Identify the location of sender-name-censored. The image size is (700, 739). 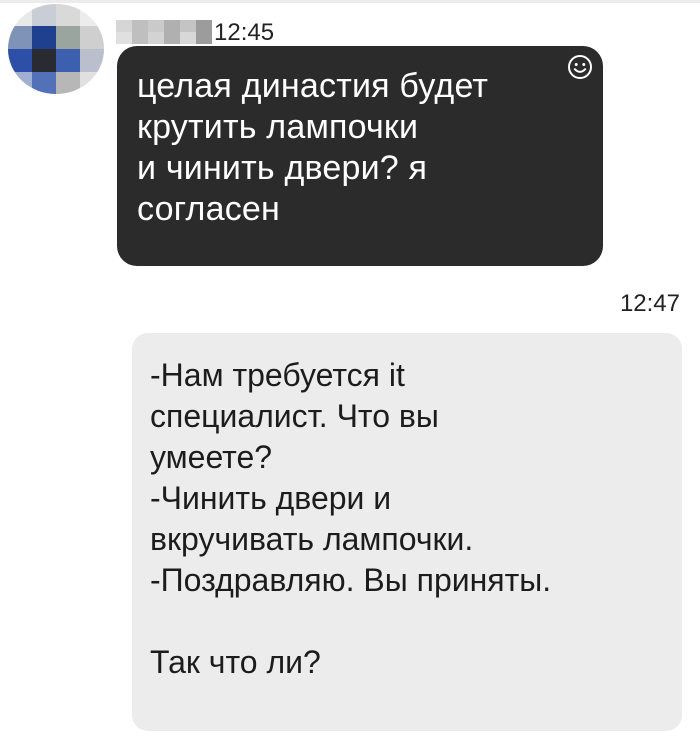
(164, 32).